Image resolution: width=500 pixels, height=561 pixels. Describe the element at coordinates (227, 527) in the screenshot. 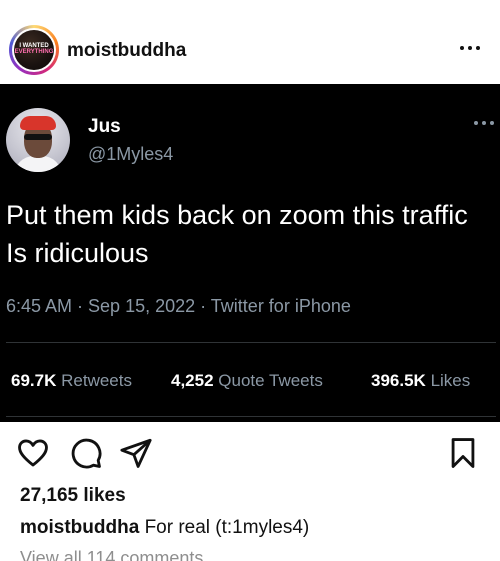

I see `caption-text: For real (t:1myles4)` at that location.